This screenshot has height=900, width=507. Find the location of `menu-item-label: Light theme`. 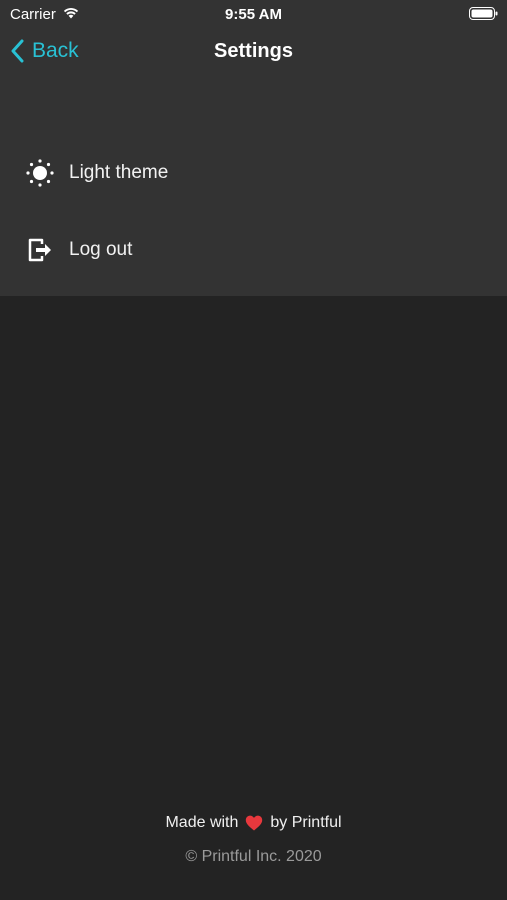

menu-item-label: Light theme is located at coordinates (119, 172).